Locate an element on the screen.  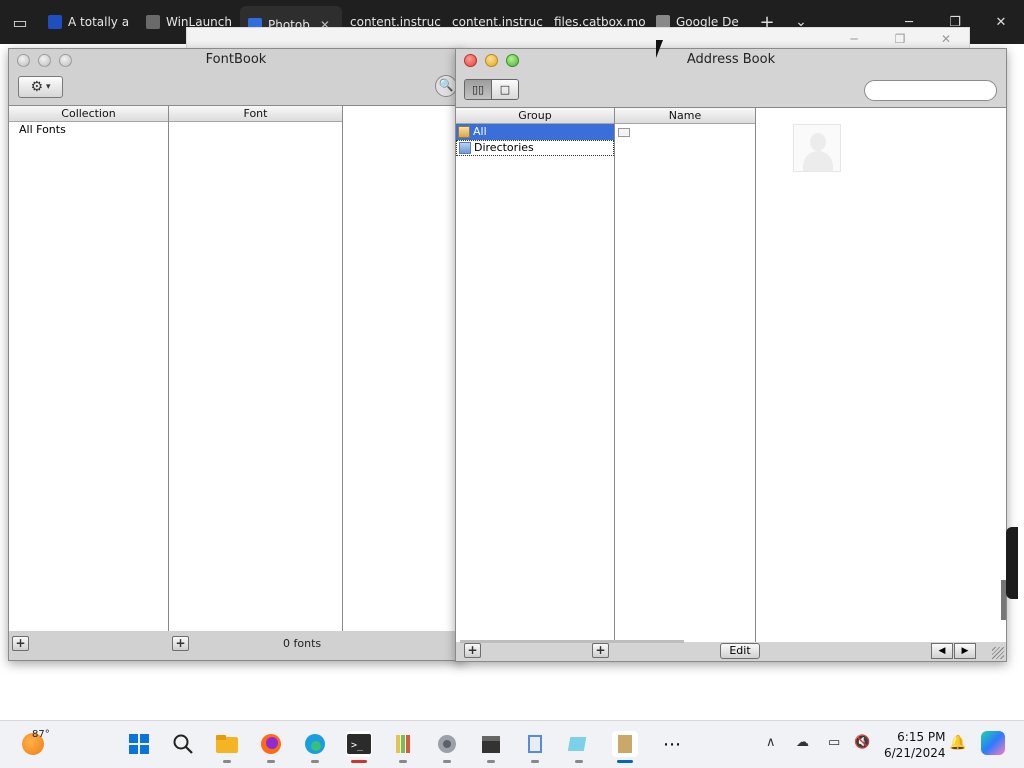
firefox-icon is located at coordinates (271, 747).